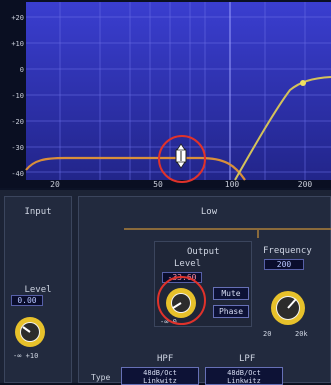  Describe the element at coordinates (288, 308) in the screenshot. I see `frequency-knob` at that location.